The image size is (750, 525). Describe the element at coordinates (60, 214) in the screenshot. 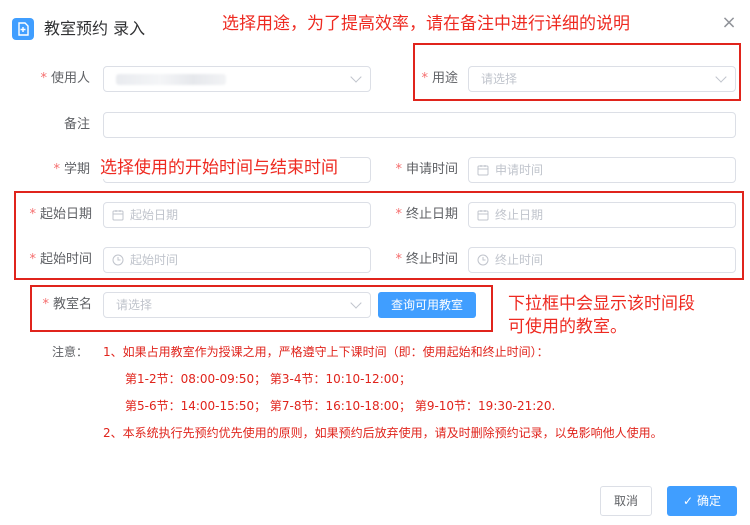

I see `start-date-label: * 起始日期` at that location.